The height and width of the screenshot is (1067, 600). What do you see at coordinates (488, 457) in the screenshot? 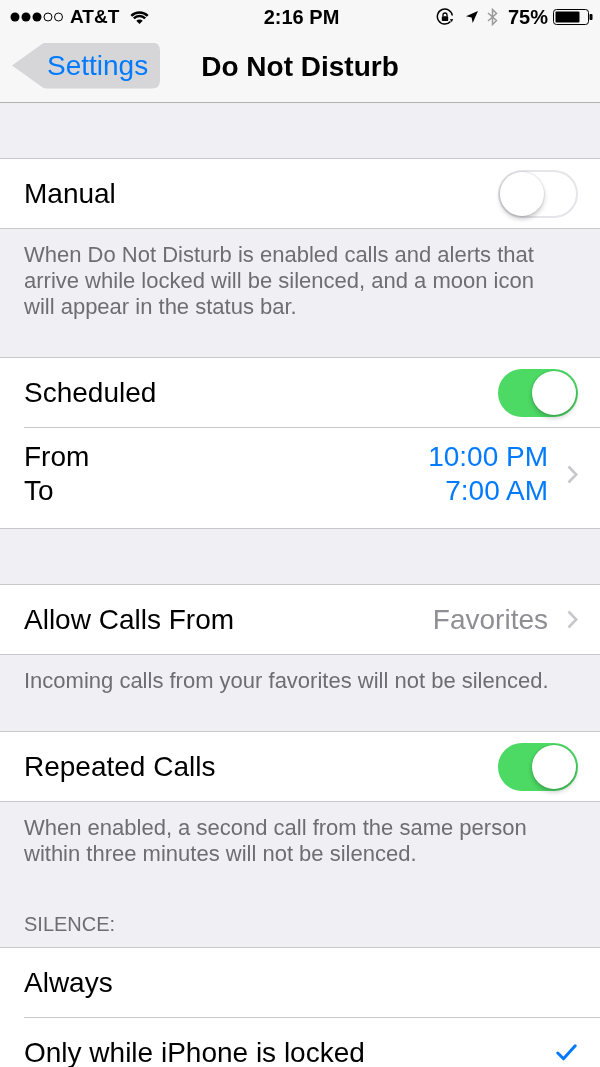
I see `time-value: 10:00 PM` at bounding box center [488, 457].